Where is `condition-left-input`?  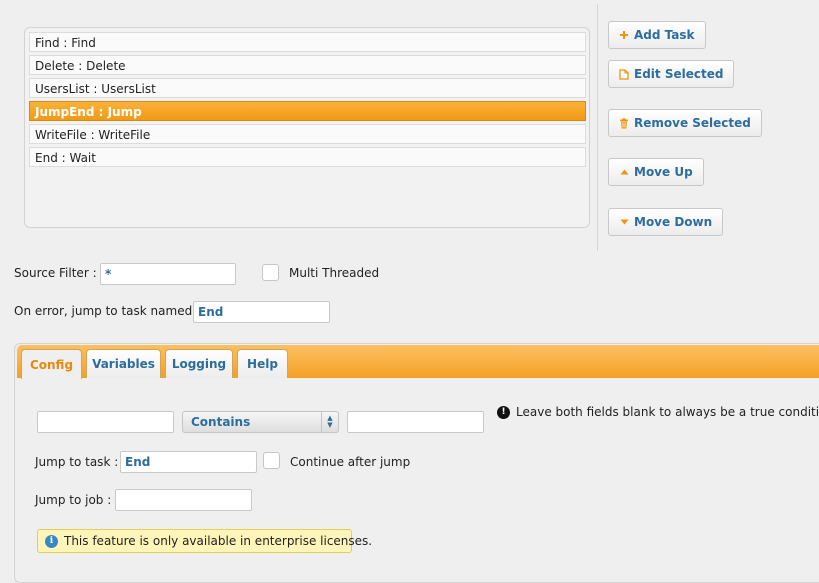
condition-left-input is located at coordinates (105, 422).